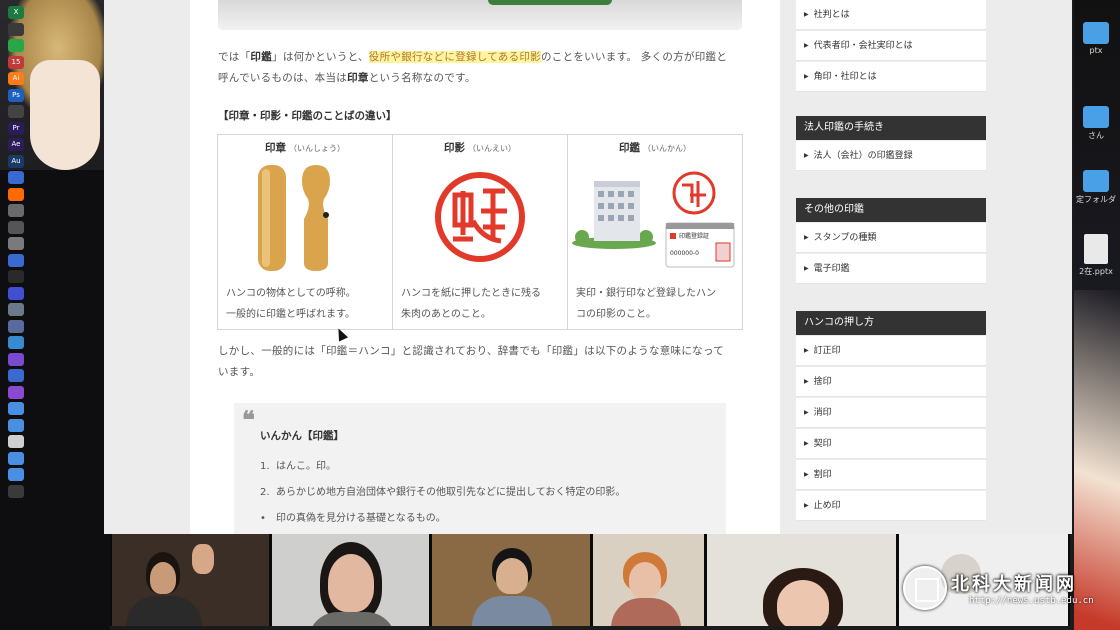  What do you see at coordinates (646, 304) in the screenshot?
I see `column-description: 実印・銀行印など登録したハン コの印影のこと。` at bounding box center [646, 304].